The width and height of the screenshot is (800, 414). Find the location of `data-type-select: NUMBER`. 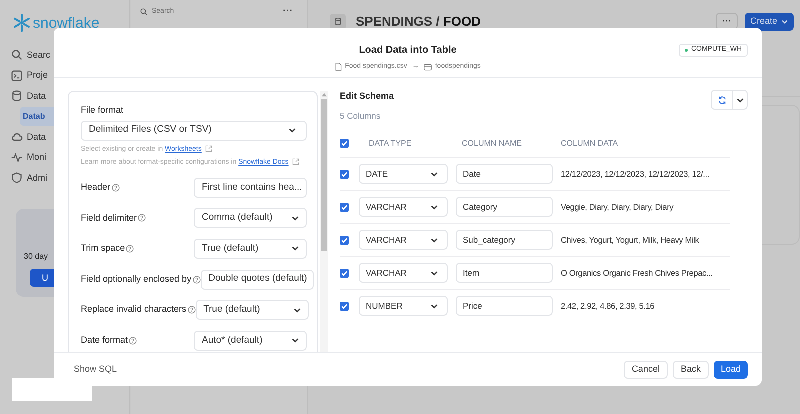

data-type-select: NUMBER is located at coordinates (403, 306).